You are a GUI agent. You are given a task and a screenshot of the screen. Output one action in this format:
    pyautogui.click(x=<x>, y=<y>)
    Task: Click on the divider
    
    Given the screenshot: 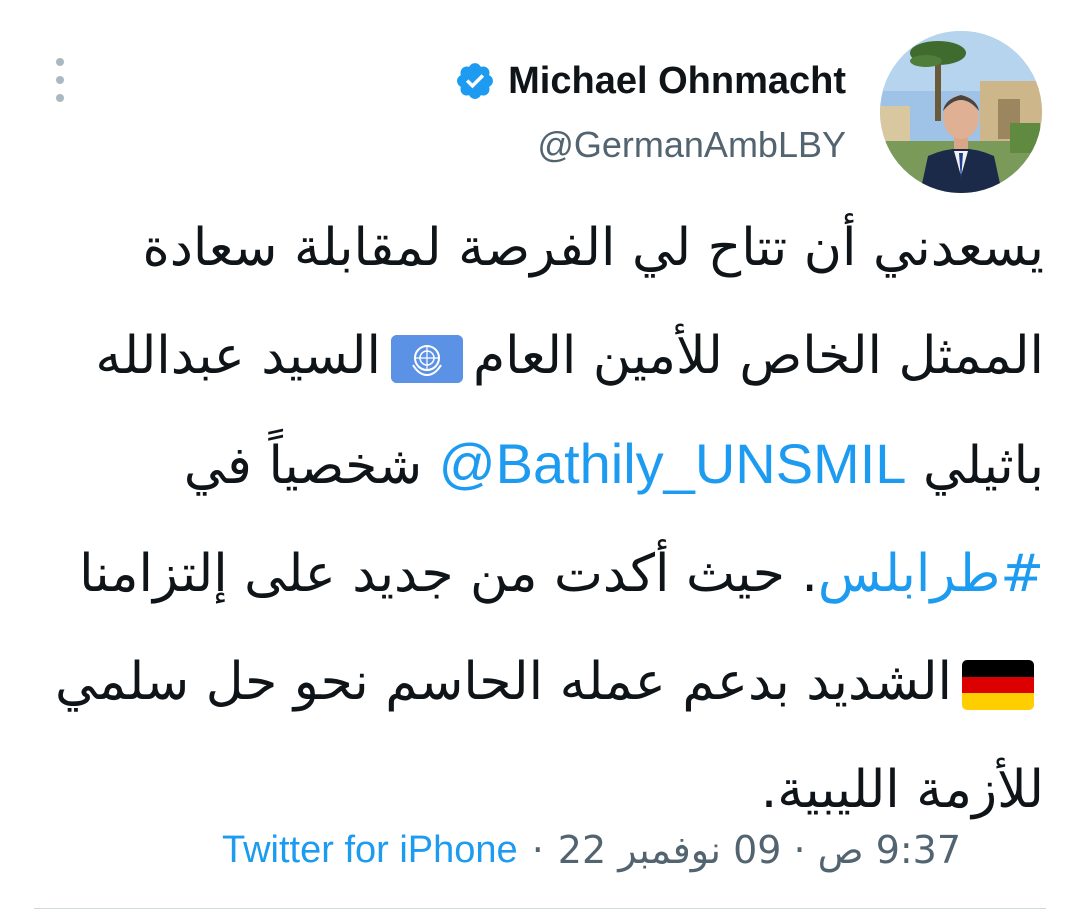 What is the action you would take?
    pyautogui.click(x=540, y=908)
    